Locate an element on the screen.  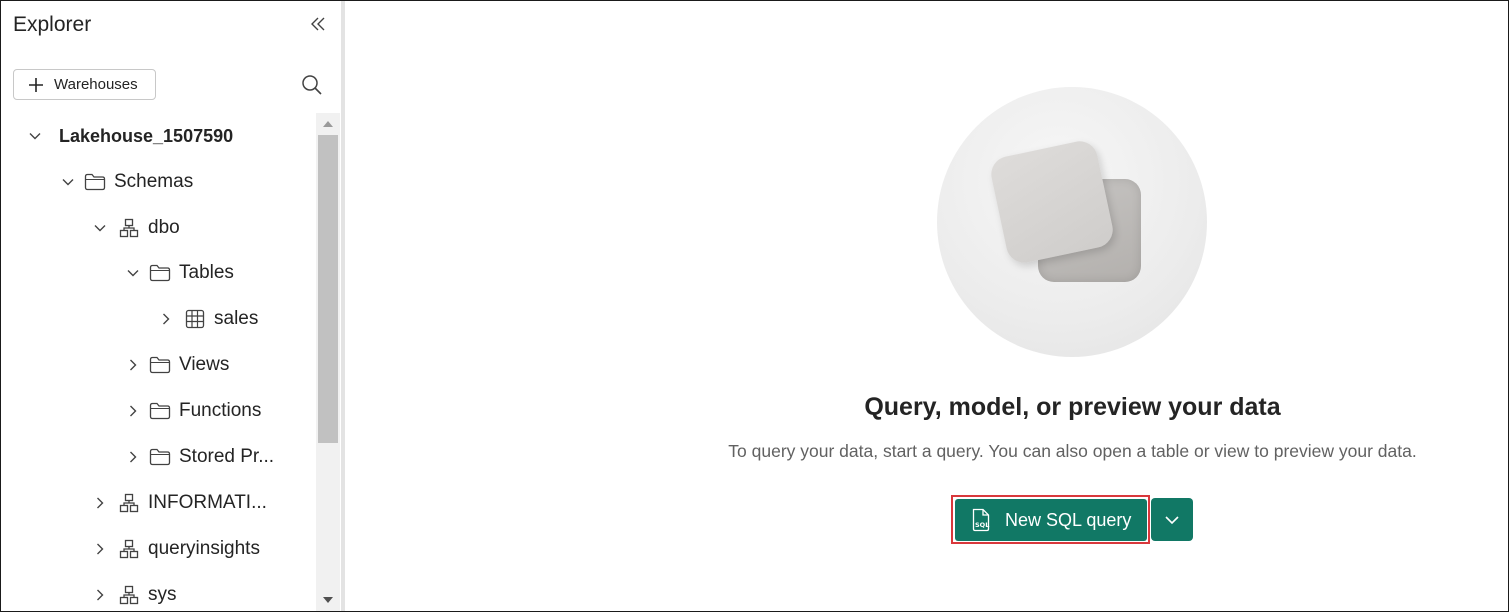
tree-item-dbo: dbo is located at coordinates (136, 228).